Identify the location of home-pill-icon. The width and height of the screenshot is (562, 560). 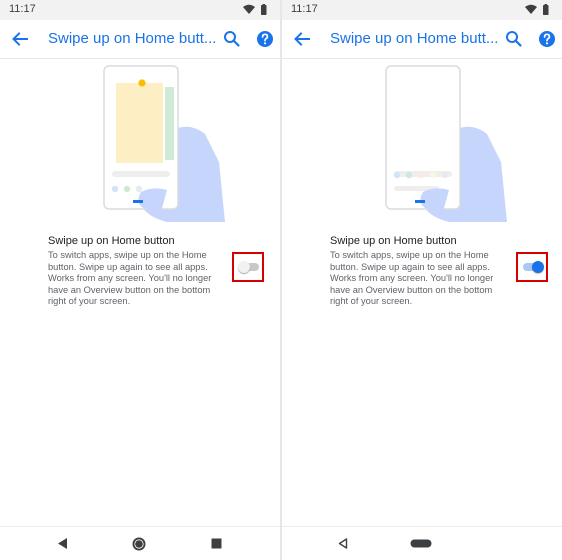
(421, 543).